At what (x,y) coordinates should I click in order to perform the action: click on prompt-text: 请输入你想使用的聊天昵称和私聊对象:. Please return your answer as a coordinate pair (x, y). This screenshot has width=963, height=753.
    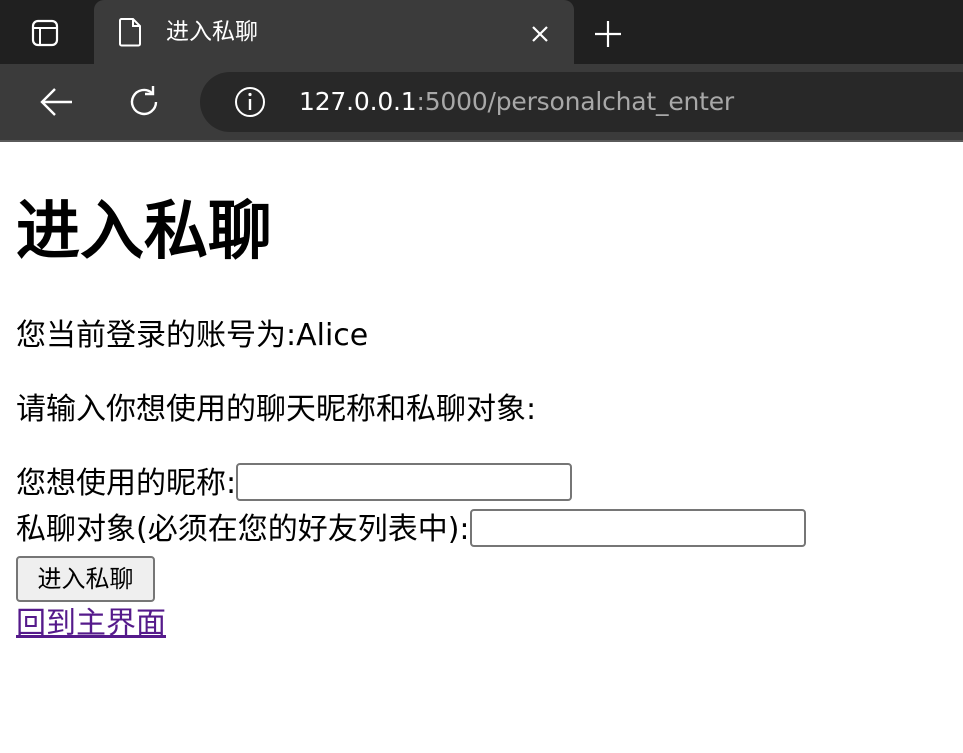
    Looking at the image, I should click on (276, 409).